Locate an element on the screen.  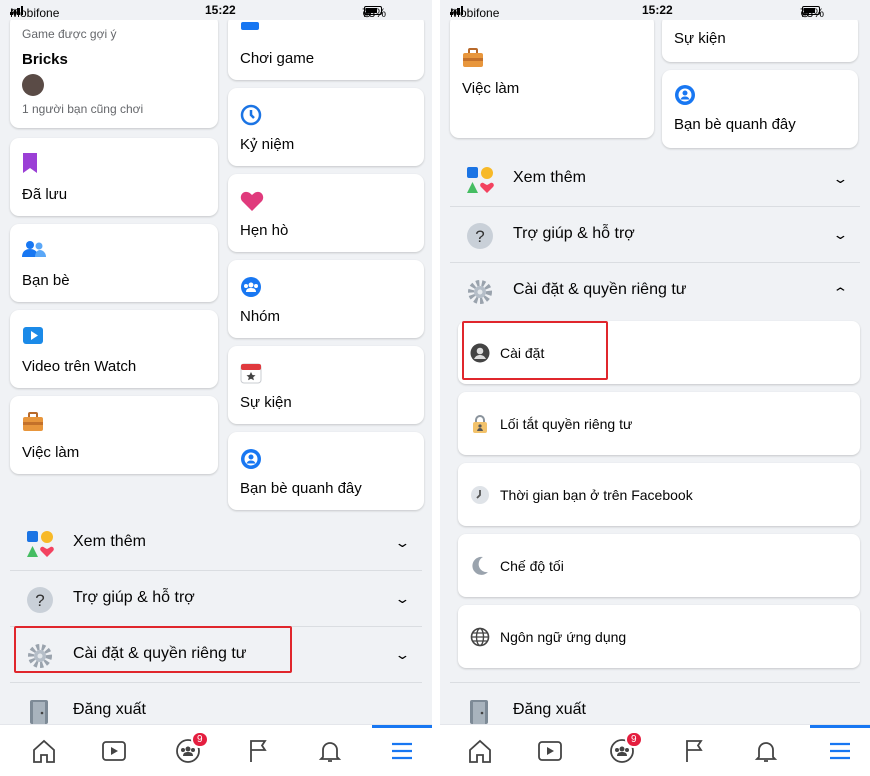
shortcut-label: Nhóm is located at coordinates (260, 316).